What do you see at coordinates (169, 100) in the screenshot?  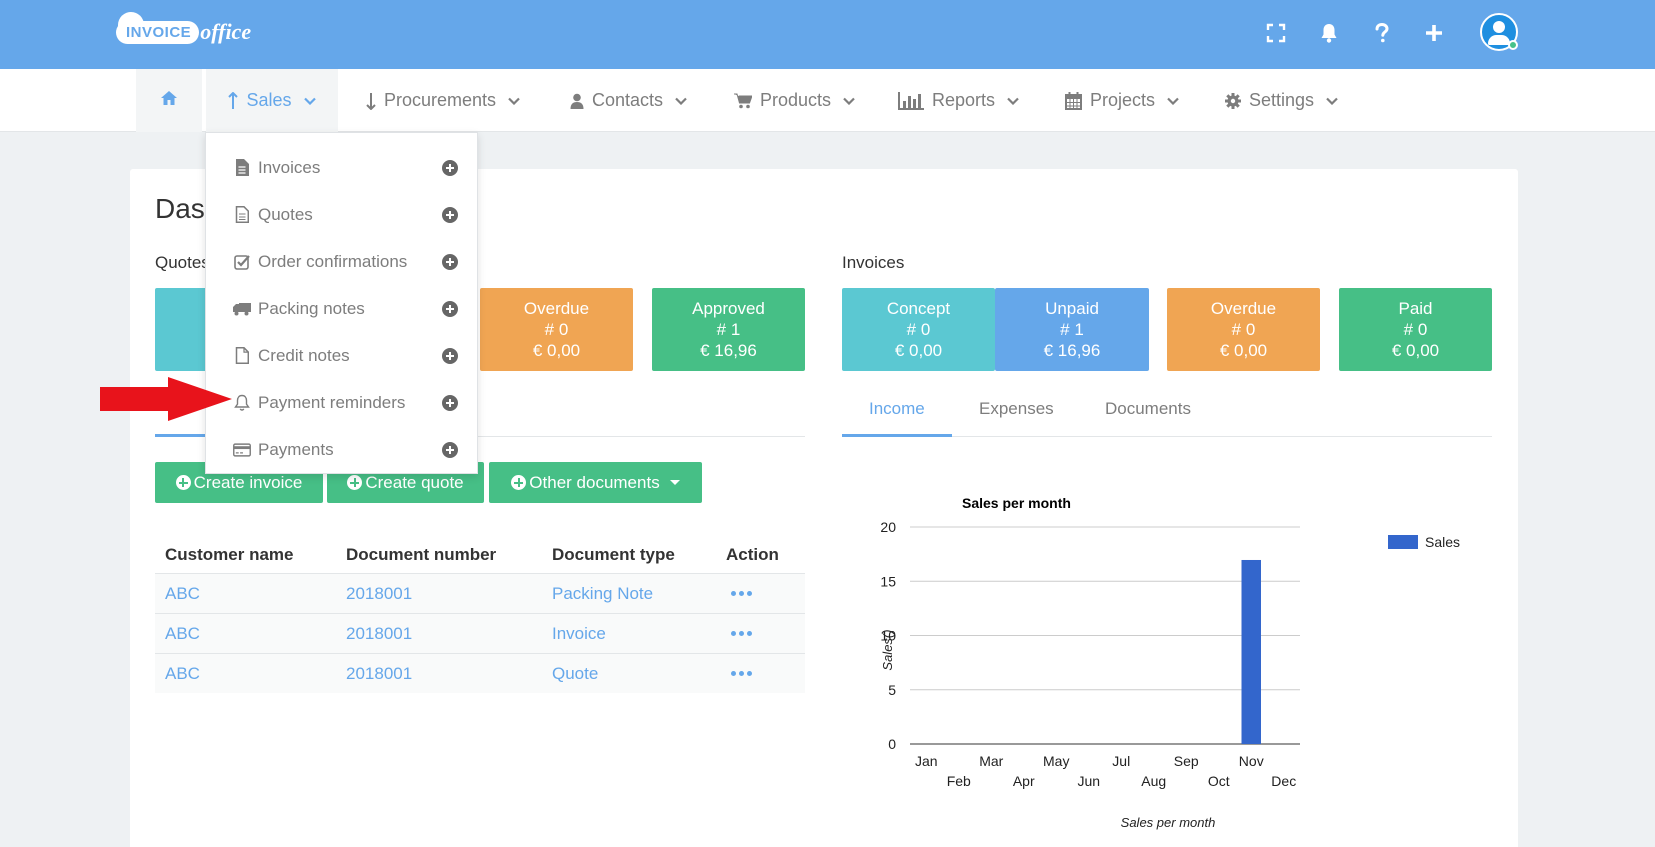 I see `nav-home` at bounding box center [169, 100].